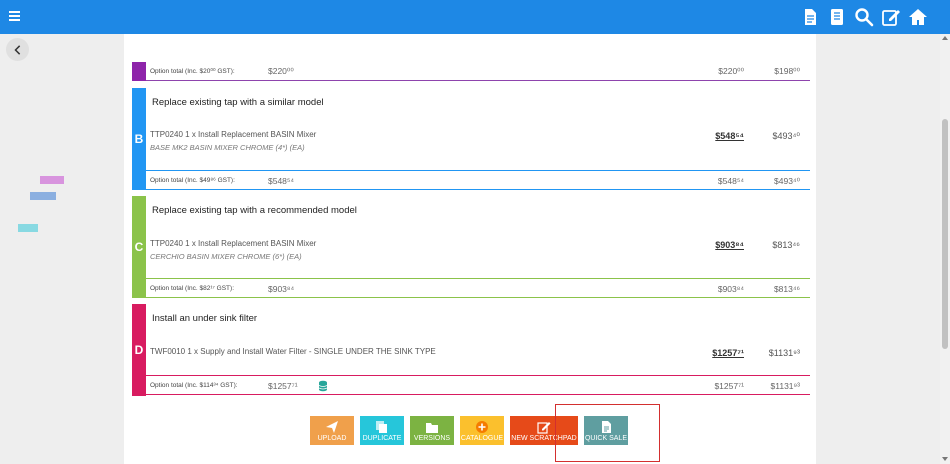 The width and height of the screenshot is (950, 464). What do you see at coordinates (945, 234) in the screenshot?
I see `scrollbar-thumb` at bounding box center [945, 234].